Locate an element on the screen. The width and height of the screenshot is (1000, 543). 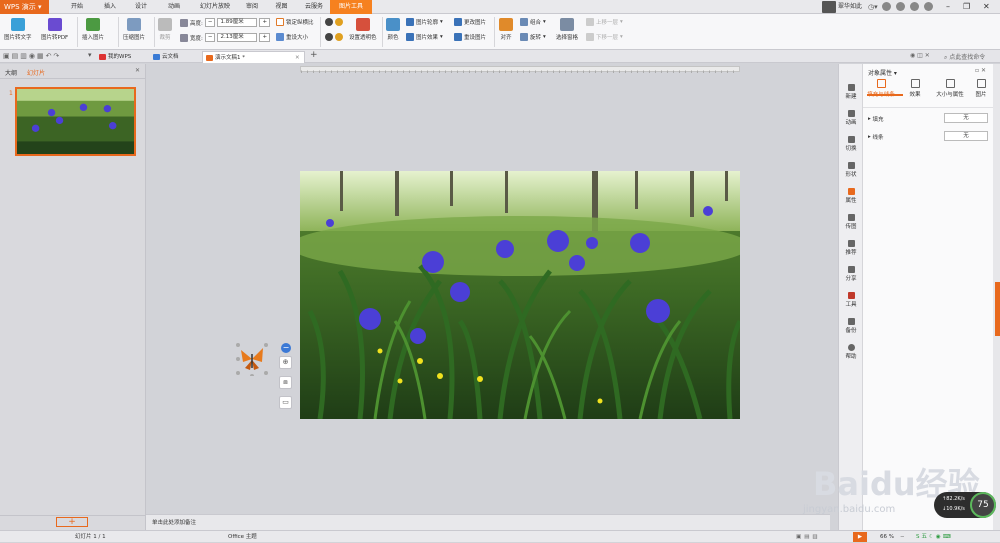
scroll-thumb is located at coordinates (997, 309).